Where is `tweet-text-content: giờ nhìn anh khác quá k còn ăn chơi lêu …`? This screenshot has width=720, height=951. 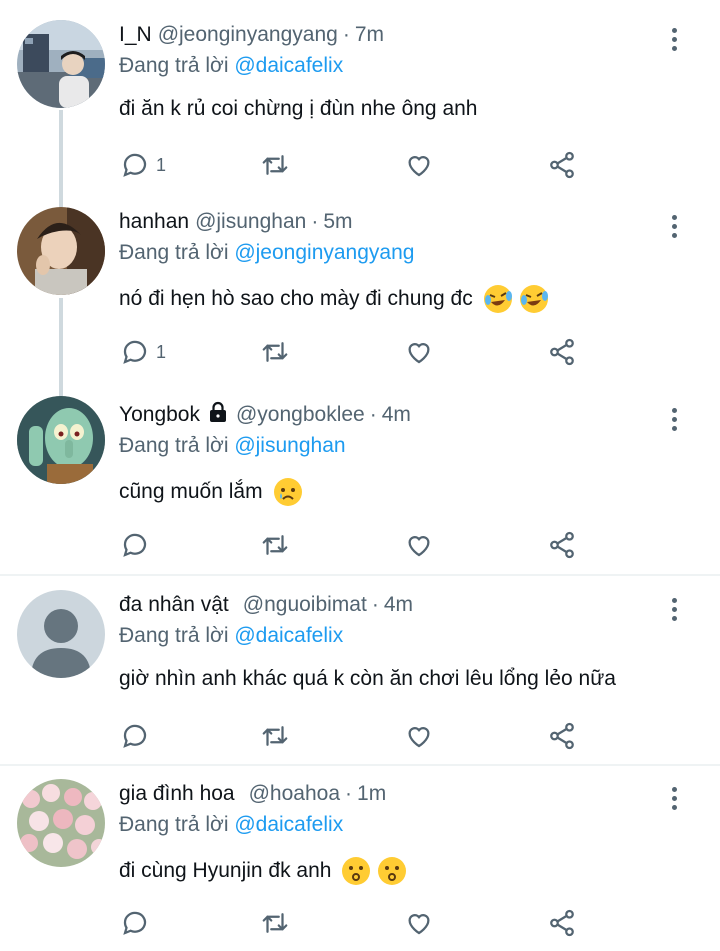
tweet-text-content: giờ nhìn anh khác quá k còn ăn chơi lêu … is located at coordinates (367, 678).